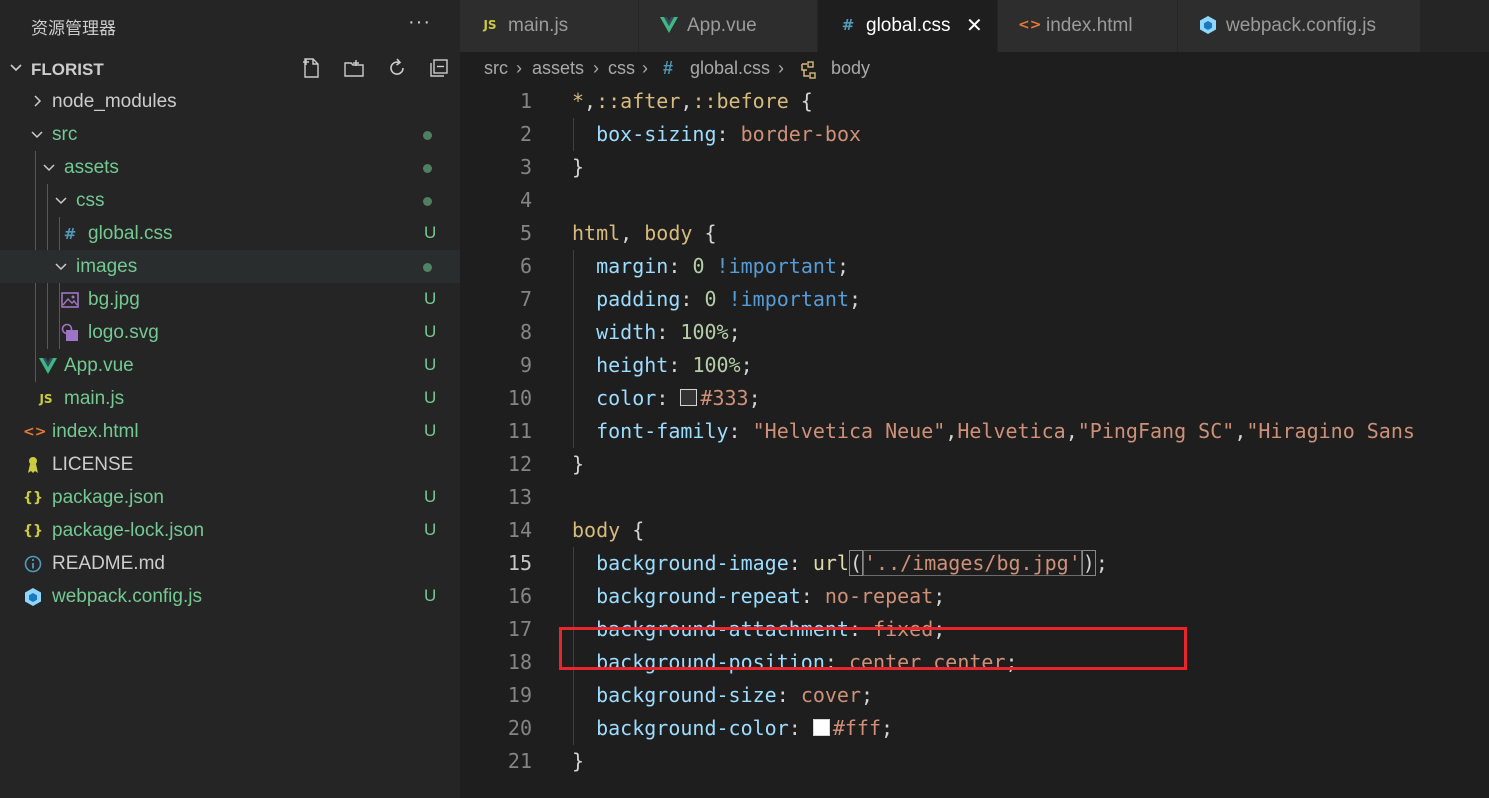 This screenshot has width=1489, height=798. Describe the element at coordinates (230, 365) in the screenshot. I see `tree-item-app-vue: App.vue U` at that location.